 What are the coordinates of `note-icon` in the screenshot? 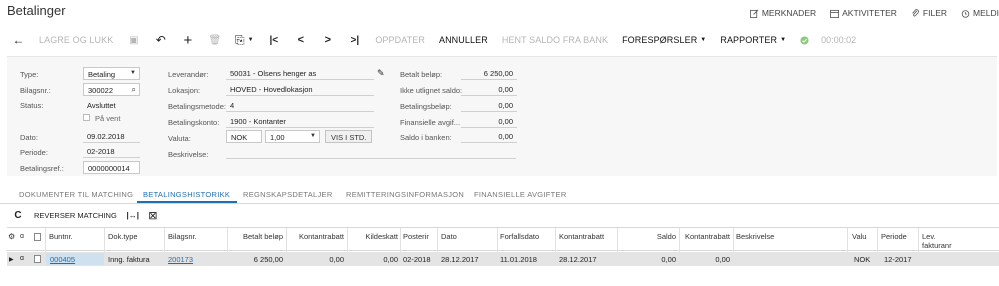 It's located at (37, 237).